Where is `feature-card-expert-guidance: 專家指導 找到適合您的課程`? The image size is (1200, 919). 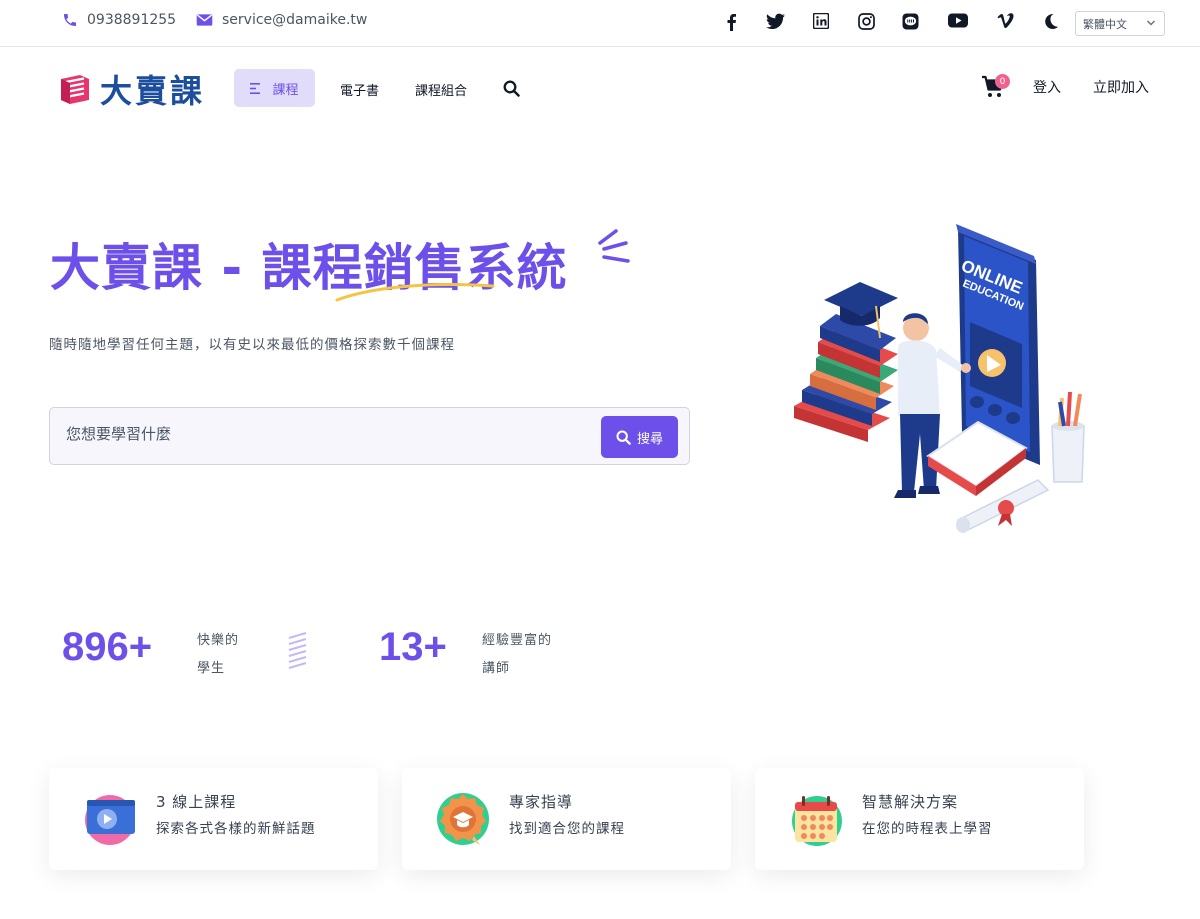 feature-card-expert-guidance: 專家指導 找到適合您的課程 is located at coordinates (566, 819).